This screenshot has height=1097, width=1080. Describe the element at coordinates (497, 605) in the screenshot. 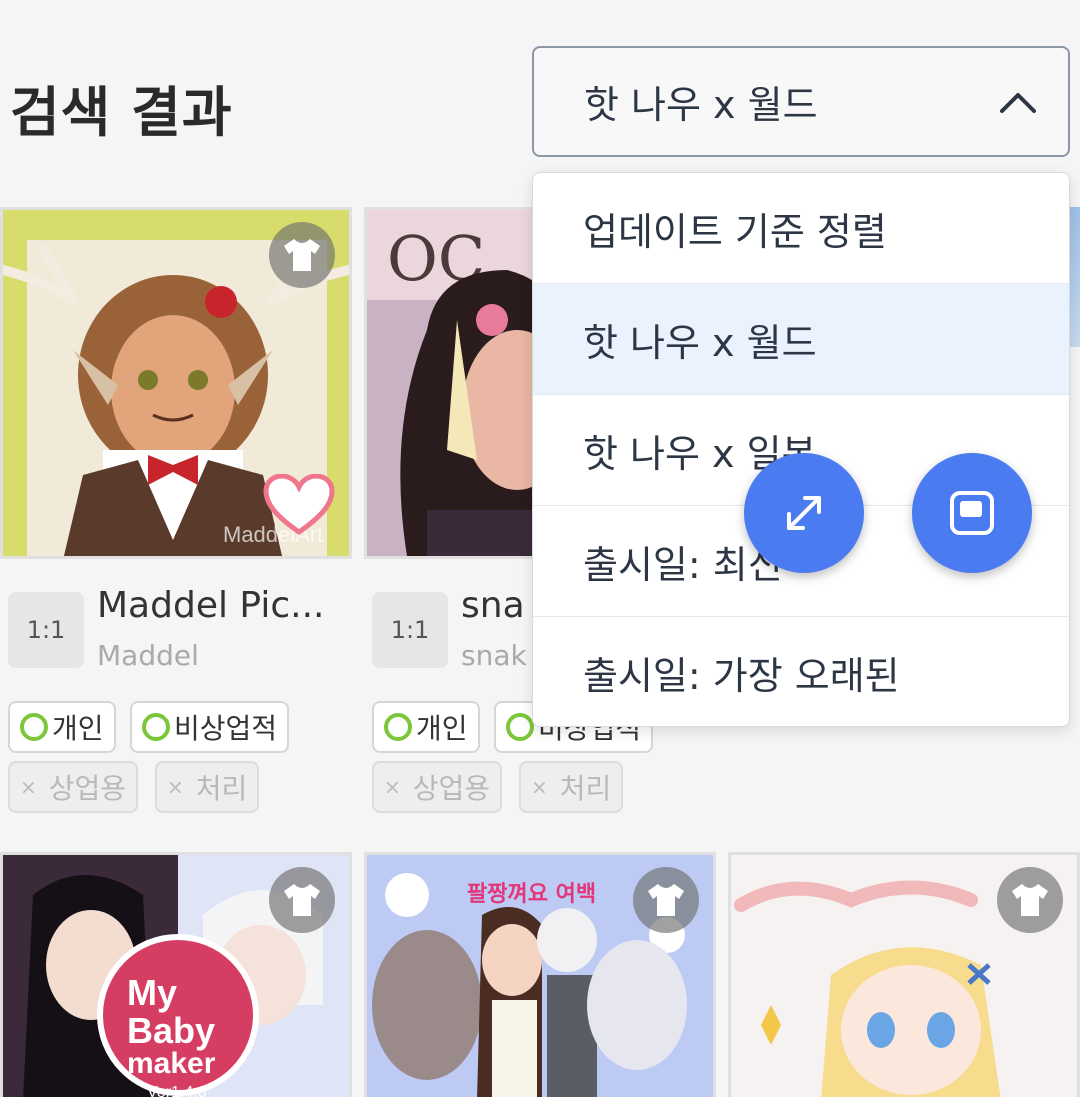

I see `card-title: sna` at that location.